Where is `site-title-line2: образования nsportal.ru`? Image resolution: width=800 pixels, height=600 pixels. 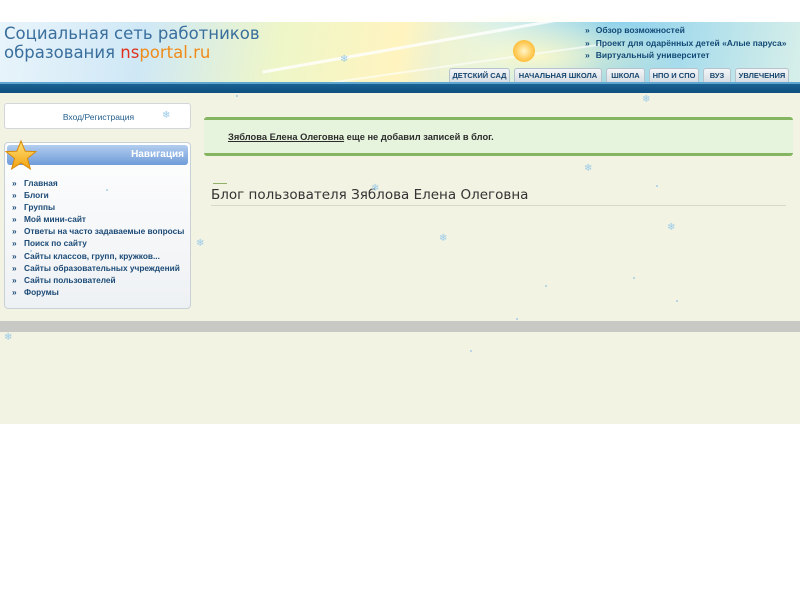
site-title-line2: образования nsportal.ru is located at coordinates (132, 52).